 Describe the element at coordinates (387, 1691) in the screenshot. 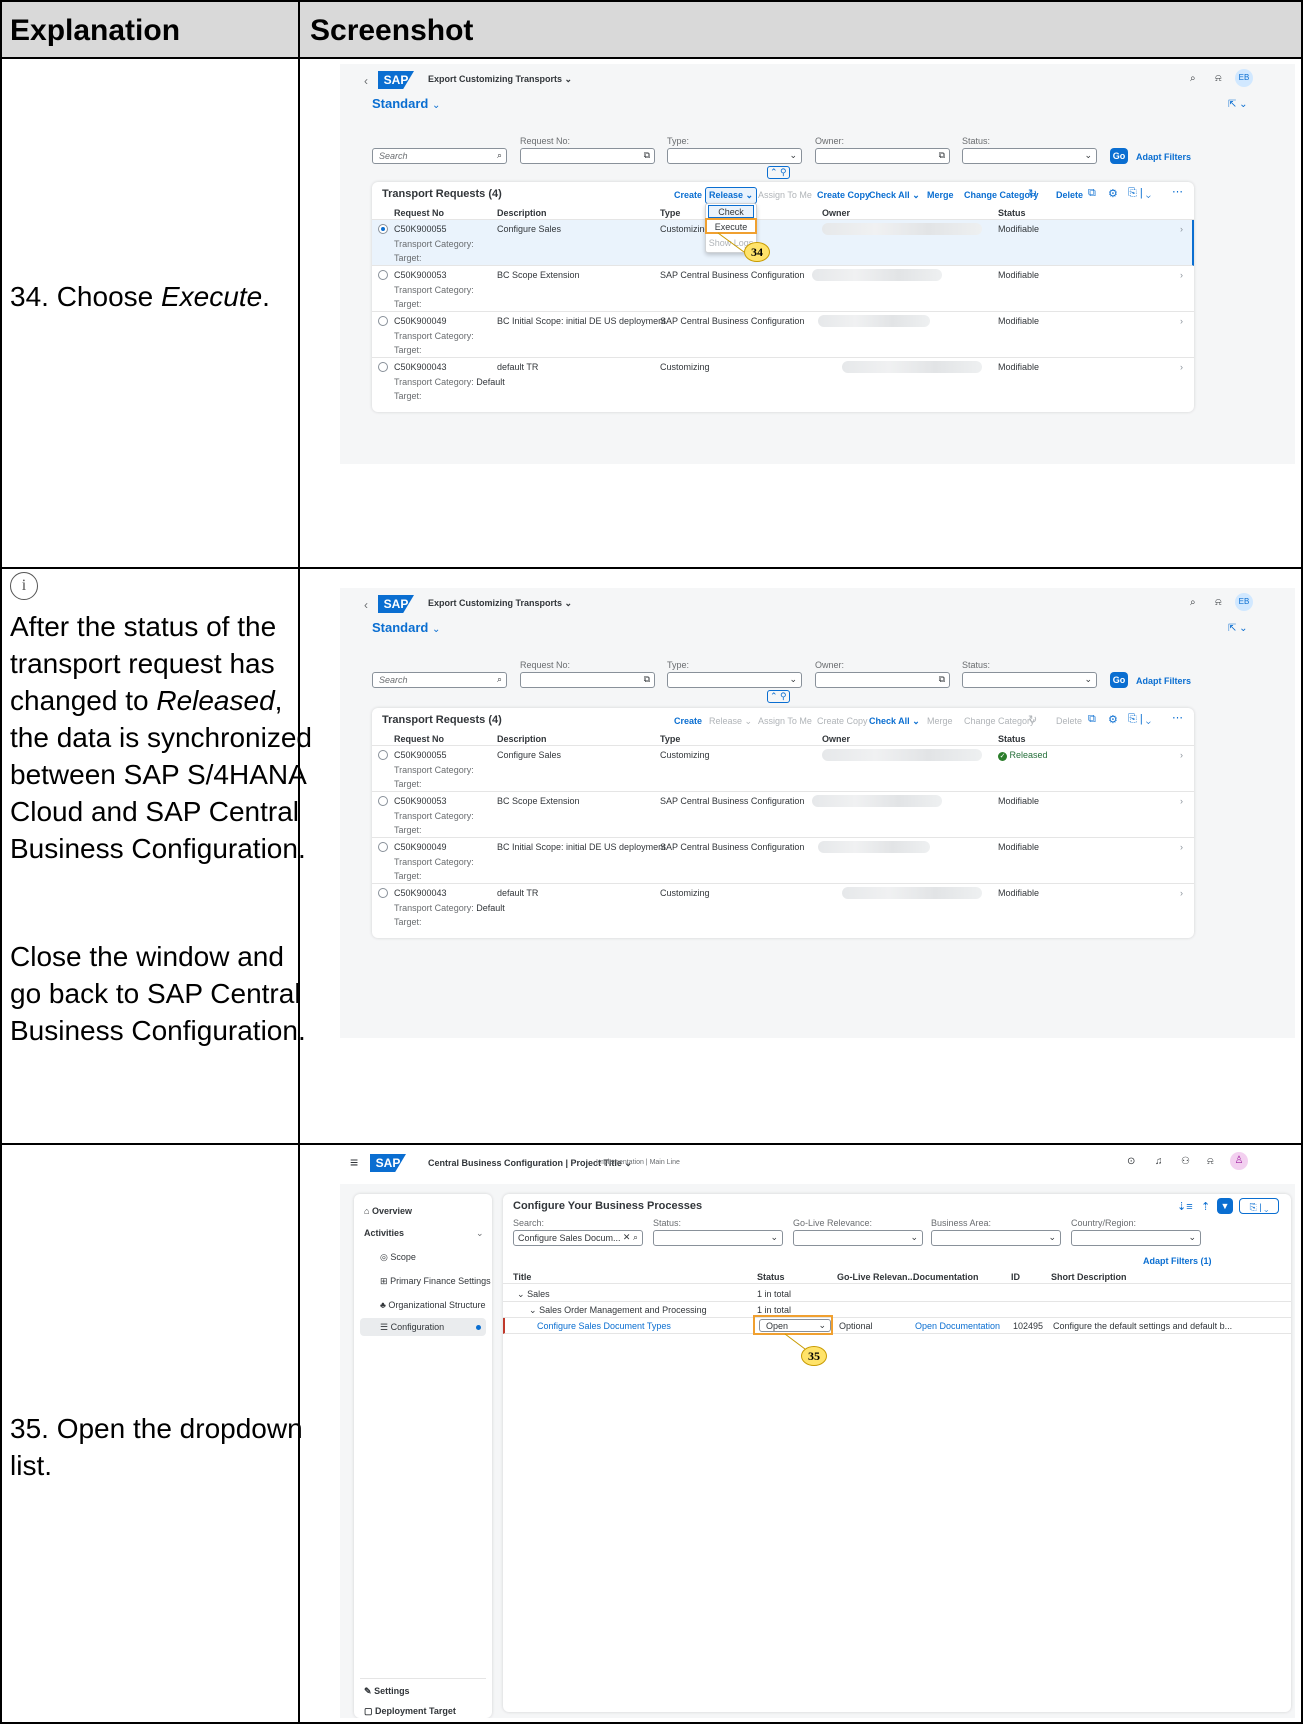

I see `nav-settings: ✎ Settings` at that location.